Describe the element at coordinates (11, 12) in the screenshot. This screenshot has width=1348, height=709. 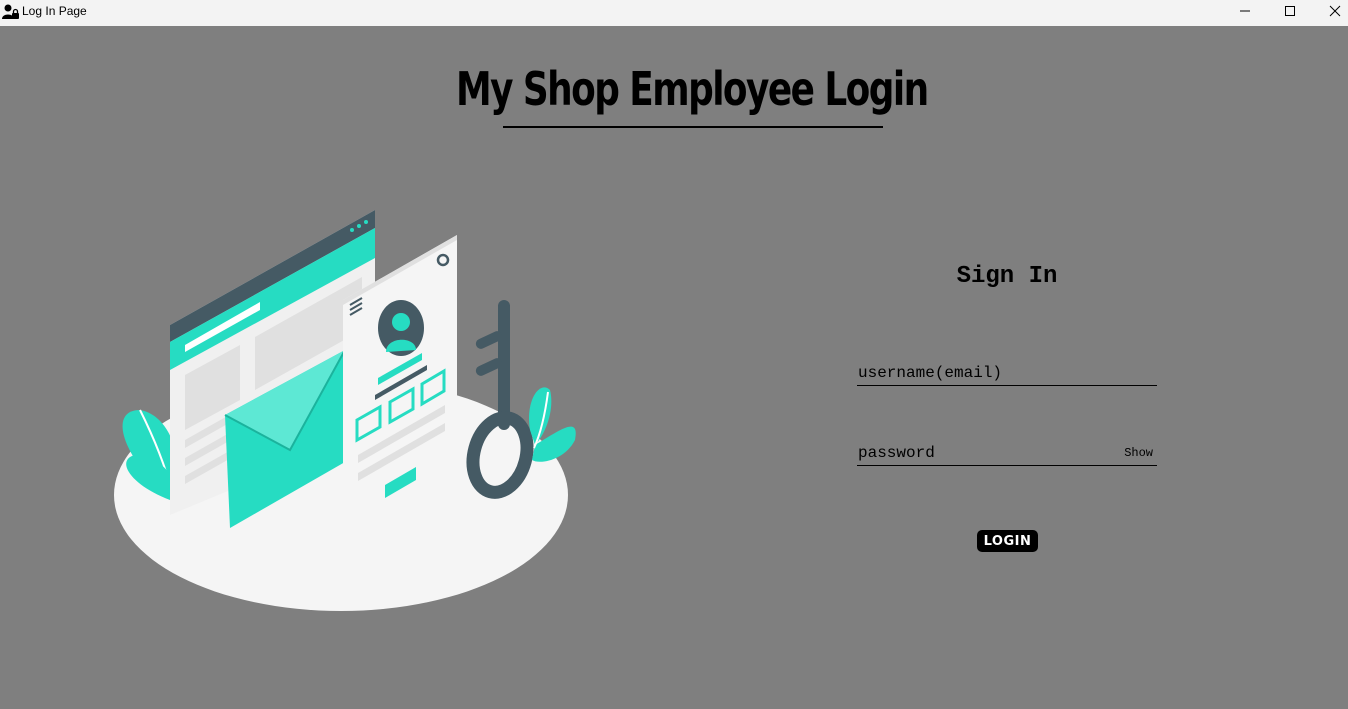
I see `user-lock-icon` at that location.